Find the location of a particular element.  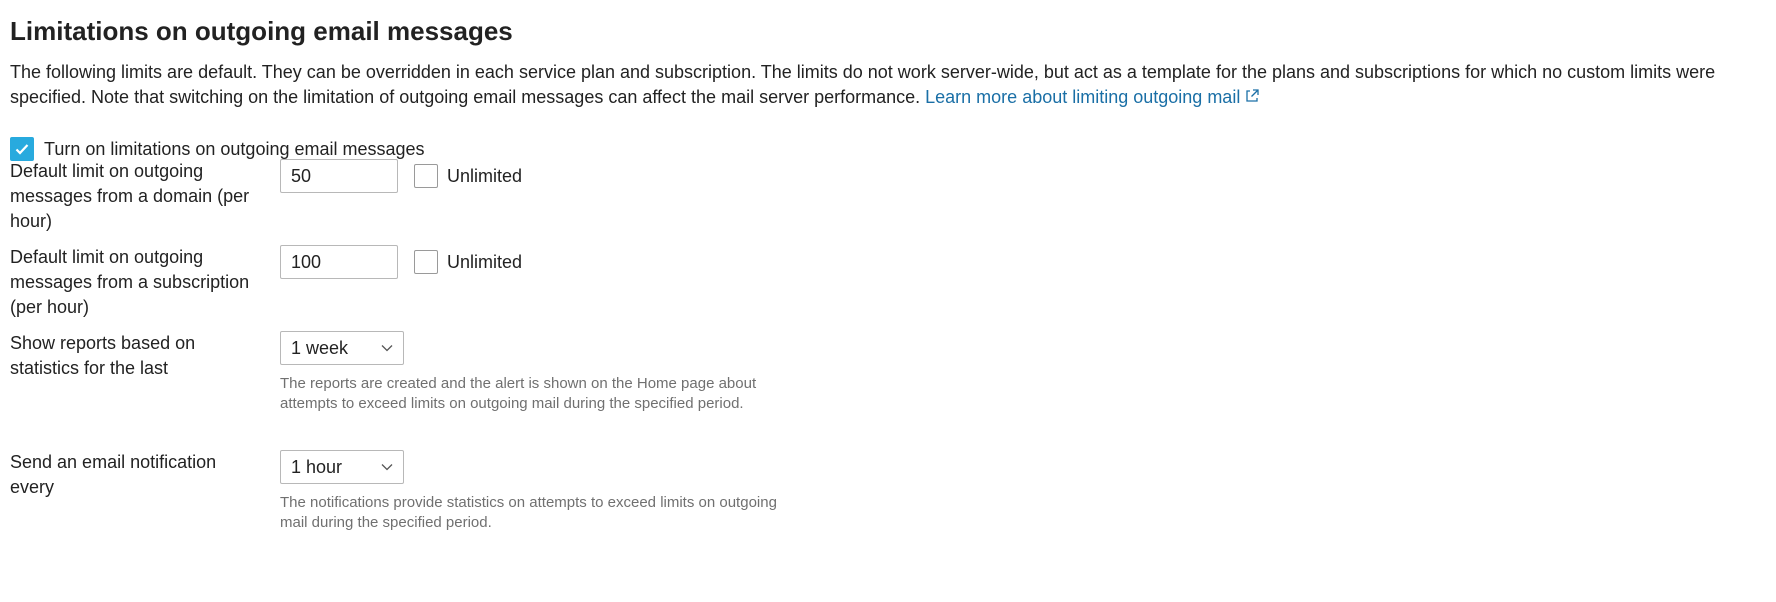

subscription-unlimited-label: Unlimited is located at coordinates (485, 261).